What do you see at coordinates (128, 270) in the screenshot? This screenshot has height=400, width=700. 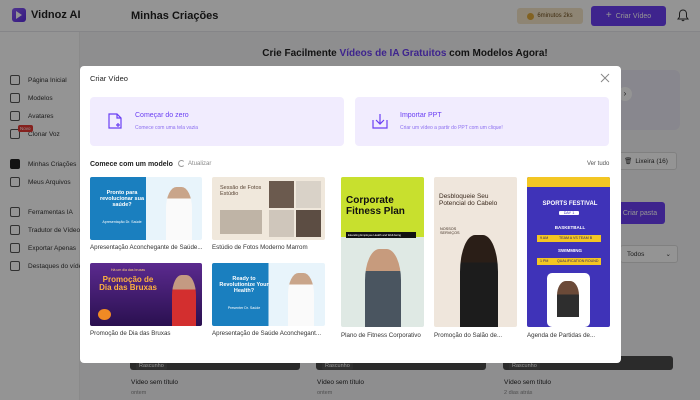 I see `template-thumb-sub: Há um dia das bruxas` at bounding box center [128, 270].